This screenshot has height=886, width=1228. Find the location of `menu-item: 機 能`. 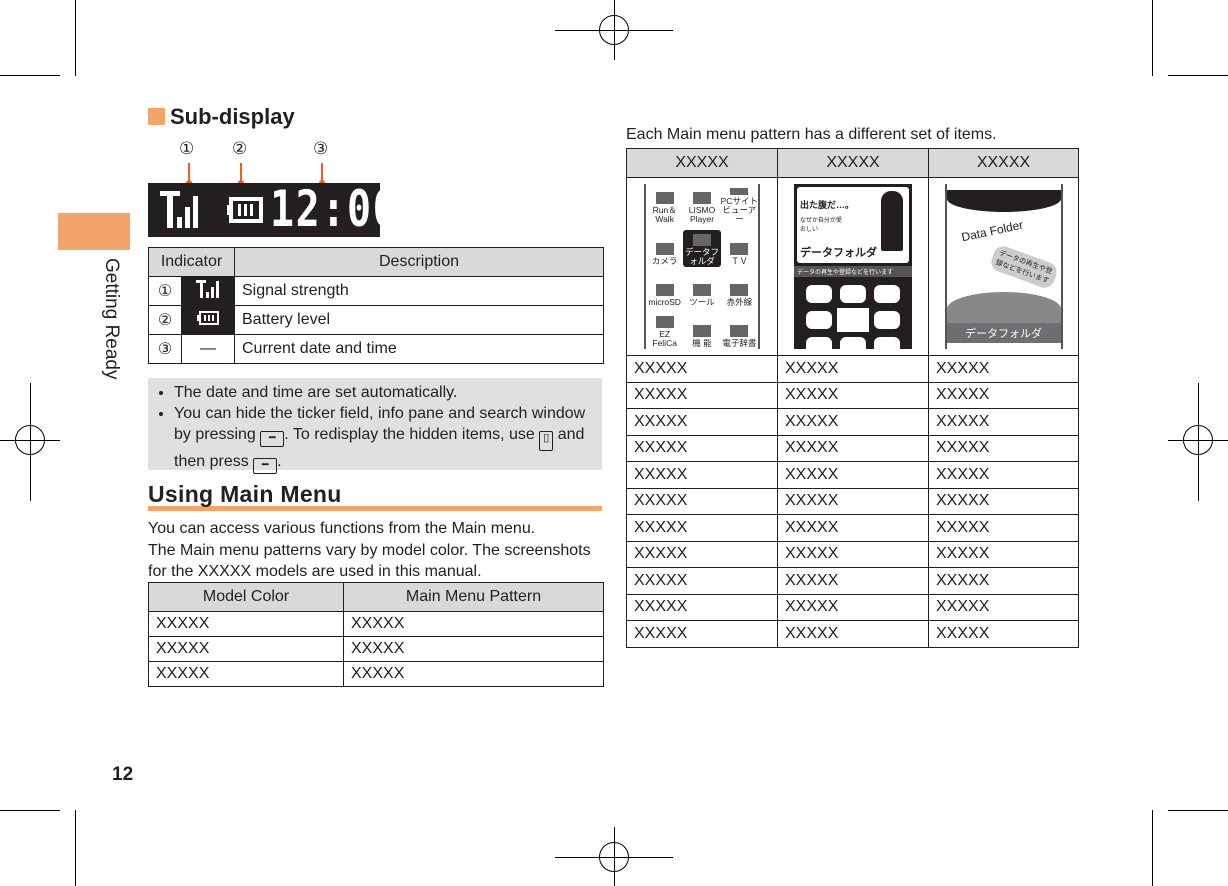

menu-item: 機 能 is located at coordinates (701, 330).